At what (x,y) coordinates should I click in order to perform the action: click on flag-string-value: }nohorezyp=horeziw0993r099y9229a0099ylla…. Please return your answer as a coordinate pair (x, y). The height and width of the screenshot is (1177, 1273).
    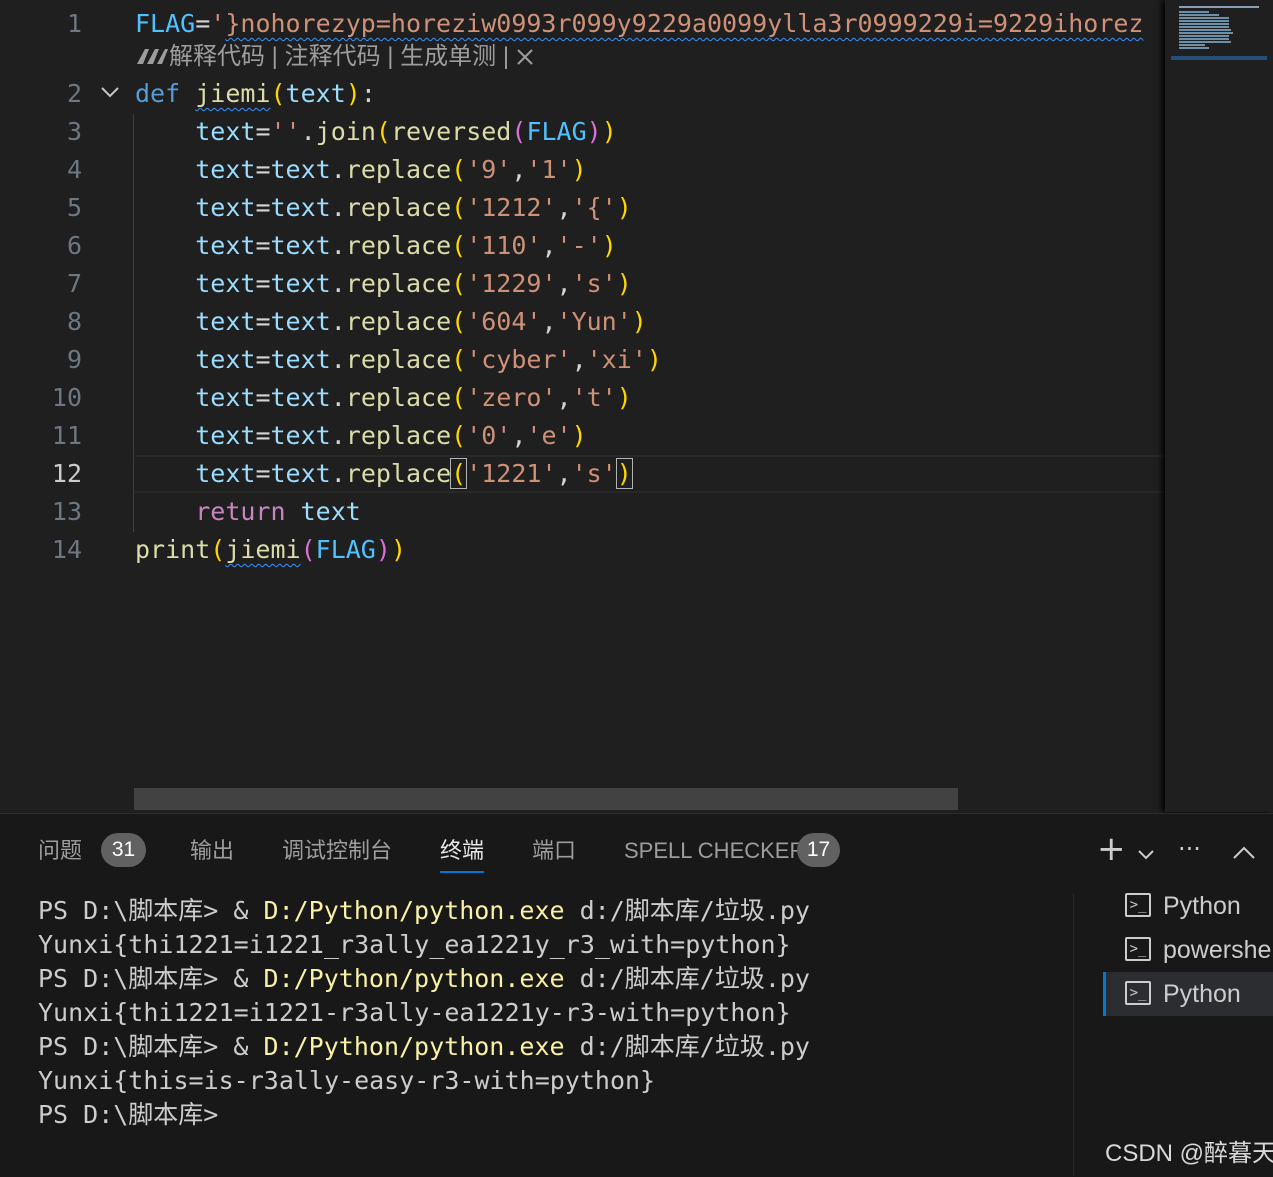
    Looking at the image, I should click on (684, 23).